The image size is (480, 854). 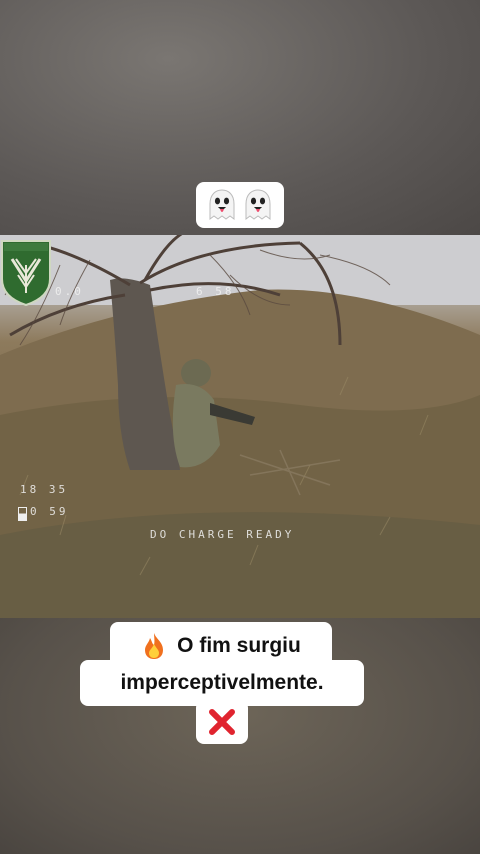 What do you see at coordinates (222, 534) in the screenshot?
I see `osd-status-text: DO CHARGE READY` at bounding box center [222, 534].